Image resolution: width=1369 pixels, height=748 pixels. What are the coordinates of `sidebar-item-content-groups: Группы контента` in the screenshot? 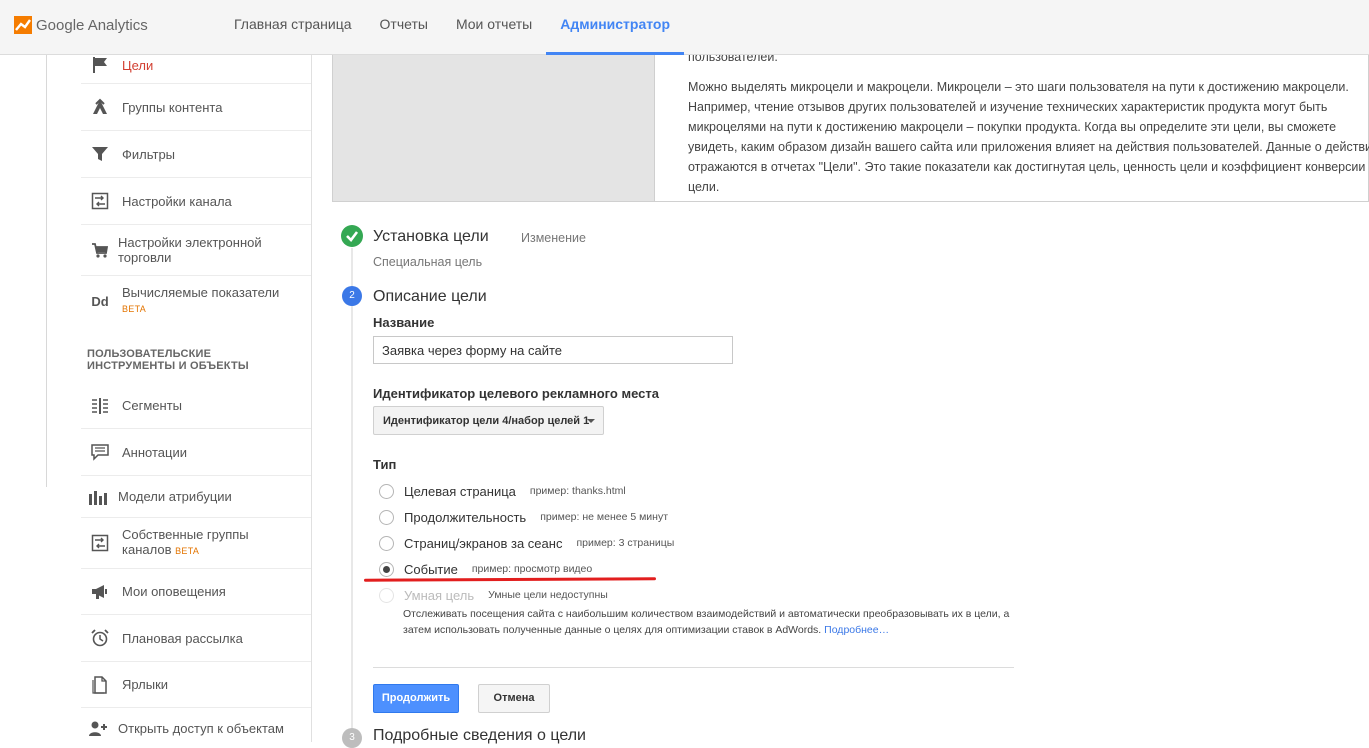 It's located at (196, 107).